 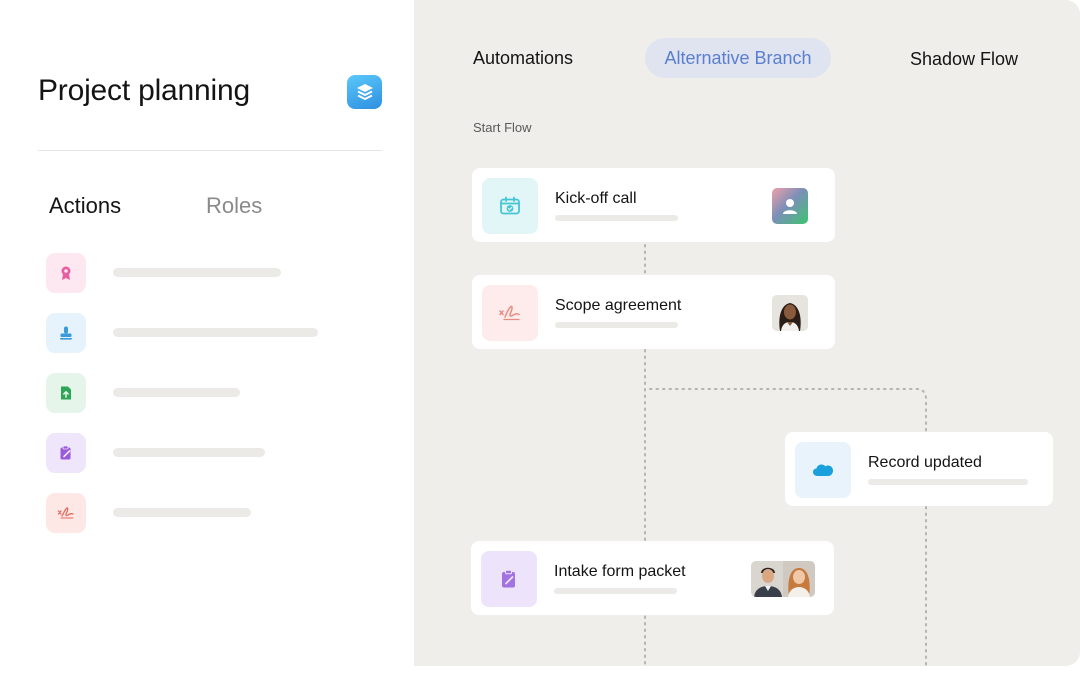 What do you see at coordinates (364, 92) in the screenshot?
I see `stack-layers-icon` at bounding box center [364, 92].